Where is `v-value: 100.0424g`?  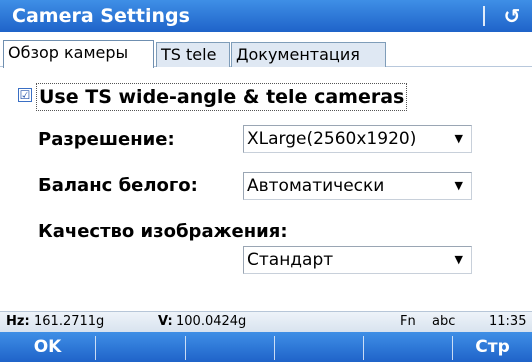
v-value: 100.0424g is located at coordinates (211, 321).